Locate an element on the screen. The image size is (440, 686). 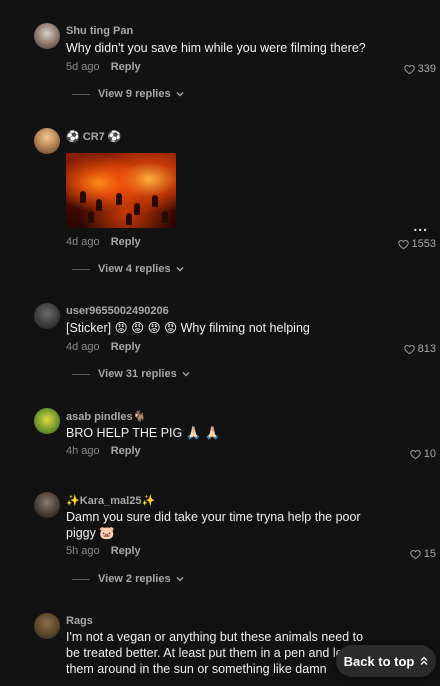
like-count: 813 is located at coordinates (426, 349).